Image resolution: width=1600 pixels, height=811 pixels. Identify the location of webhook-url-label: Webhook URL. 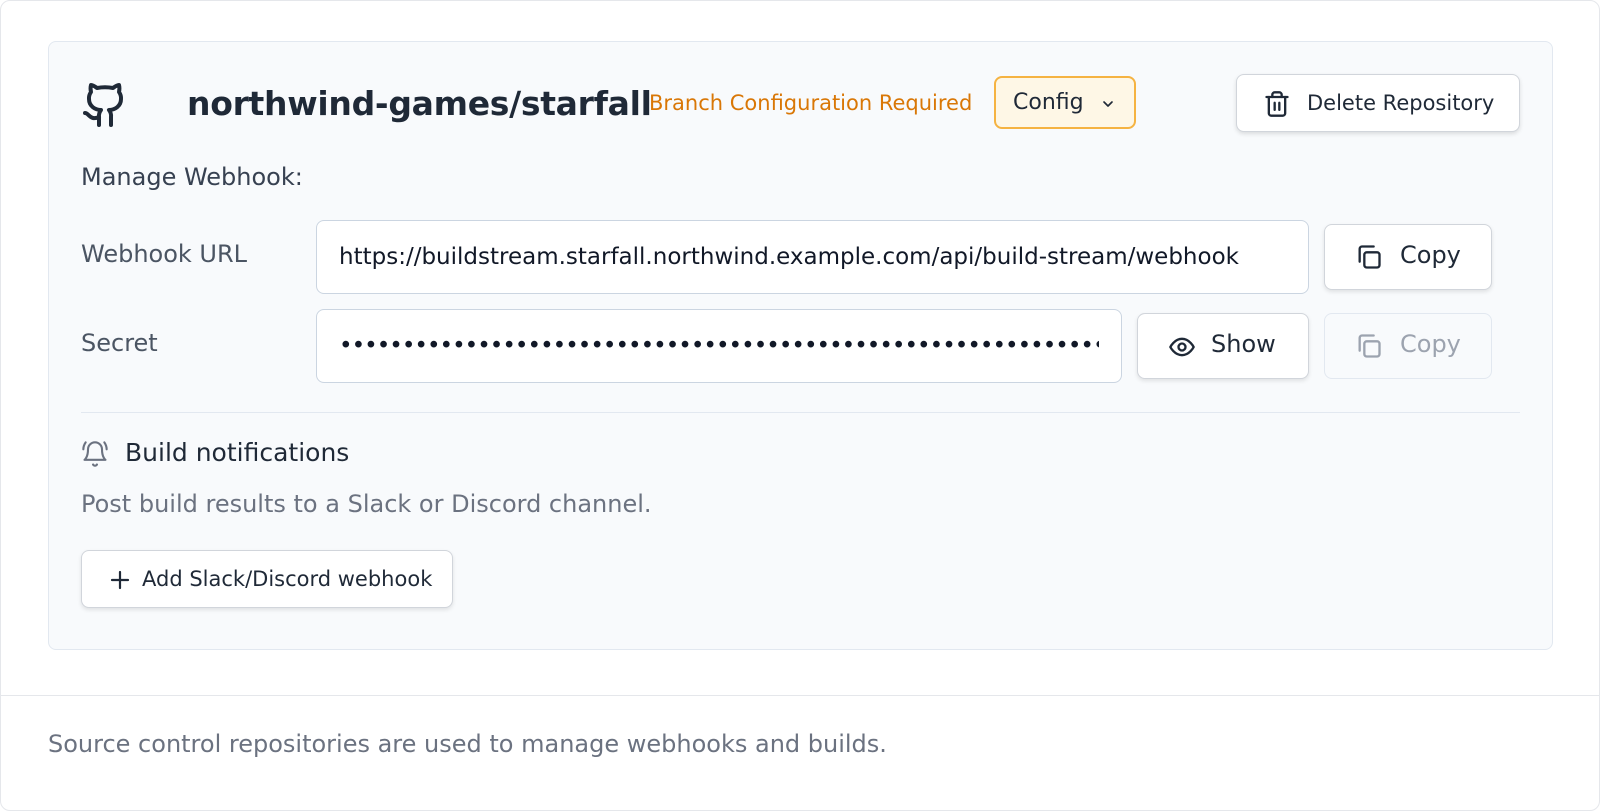
(164, 254).